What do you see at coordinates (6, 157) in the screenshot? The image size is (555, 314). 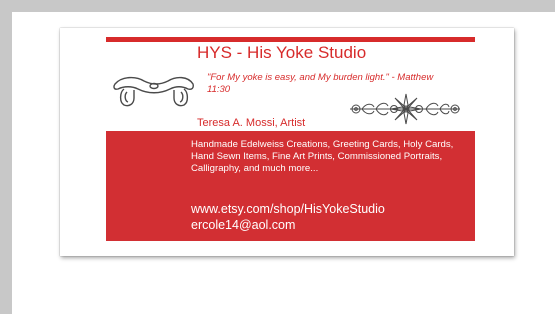 I see `frame-left-border` at bounding box center [6, 157].